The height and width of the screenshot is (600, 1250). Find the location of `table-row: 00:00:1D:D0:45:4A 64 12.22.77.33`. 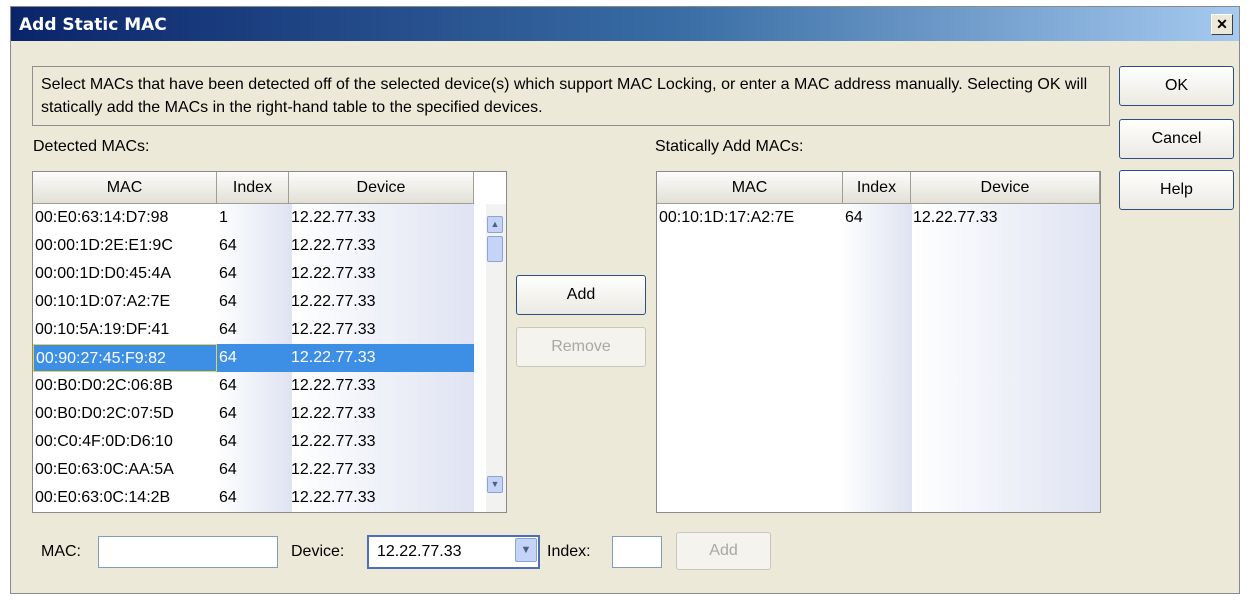

table-row: 00:00:1D:D0:45:4A 64 12.22.77.33 is located at coordinates (253, 274).